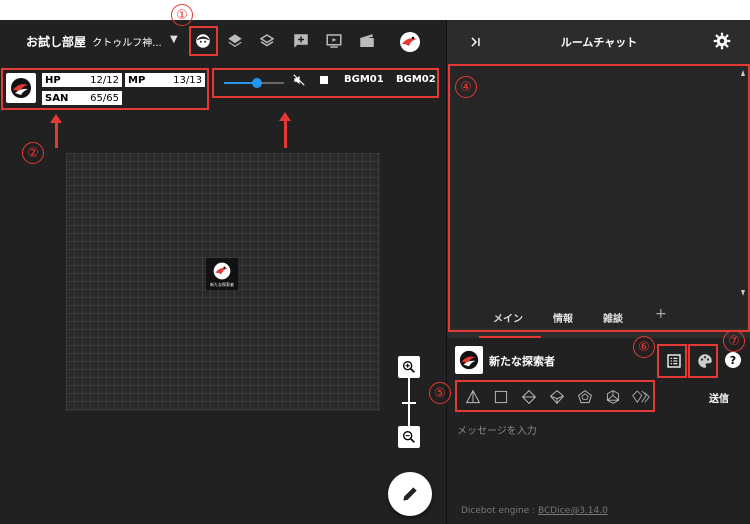 The width and height of the screenshot is (750, 524). What do you see at coordinates (613, 317) in the screenshot?
I see `tab-chat: 雑談` at bounding box center [613, 317].